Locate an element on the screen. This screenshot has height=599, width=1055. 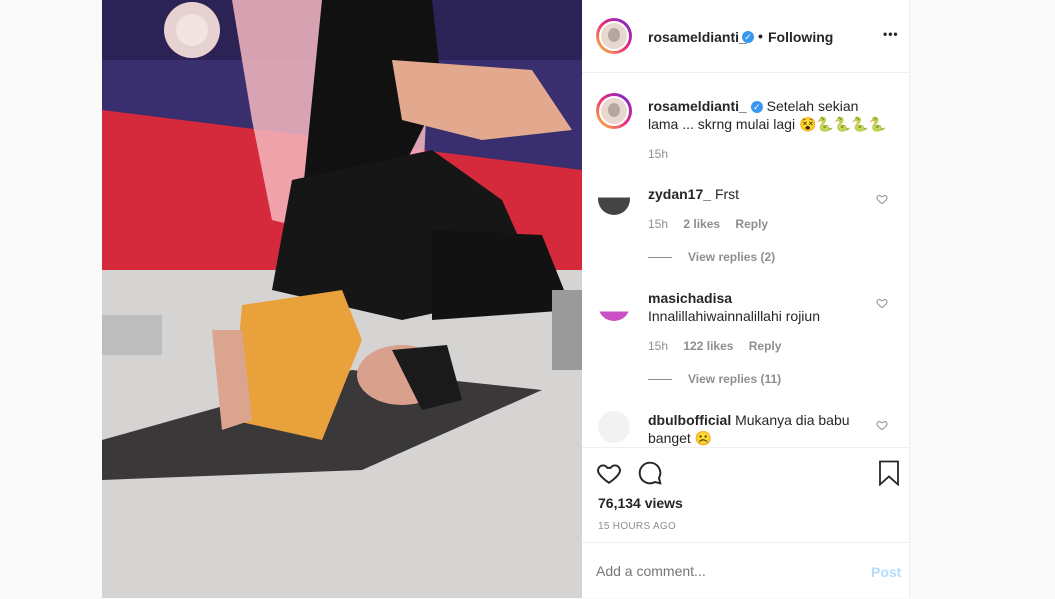
comment-likes: 2 likes is located at coordinates (701, 224).